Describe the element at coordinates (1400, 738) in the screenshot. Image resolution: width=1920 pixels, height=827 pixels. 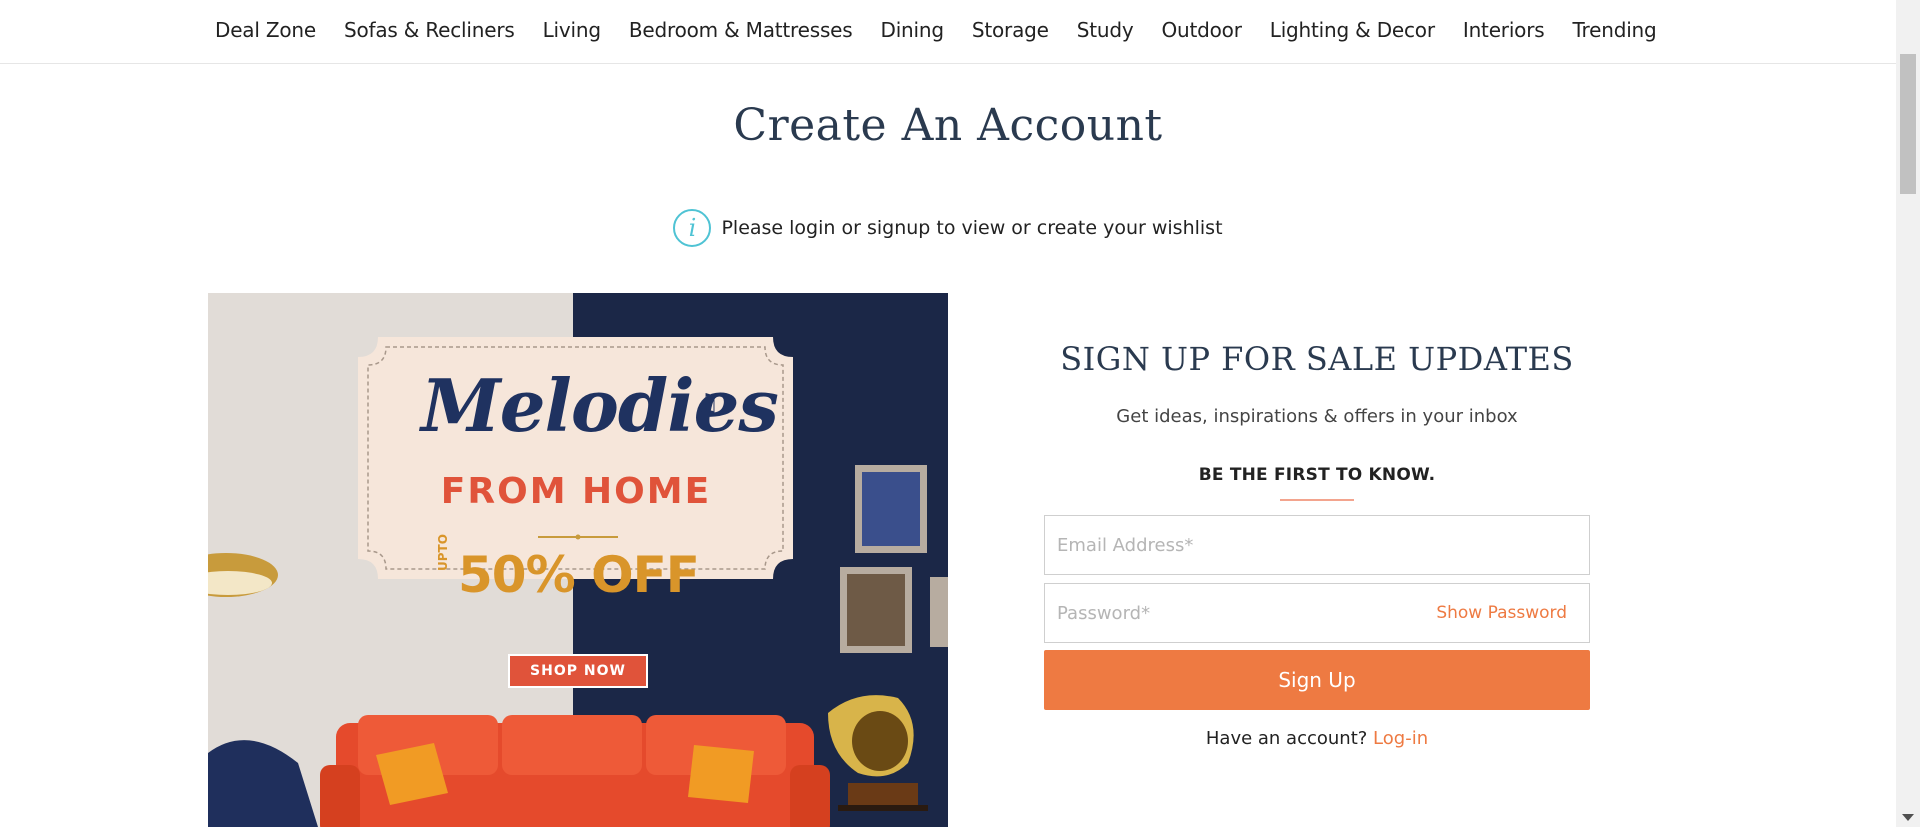
I see `login-link: Log-in` at that location.